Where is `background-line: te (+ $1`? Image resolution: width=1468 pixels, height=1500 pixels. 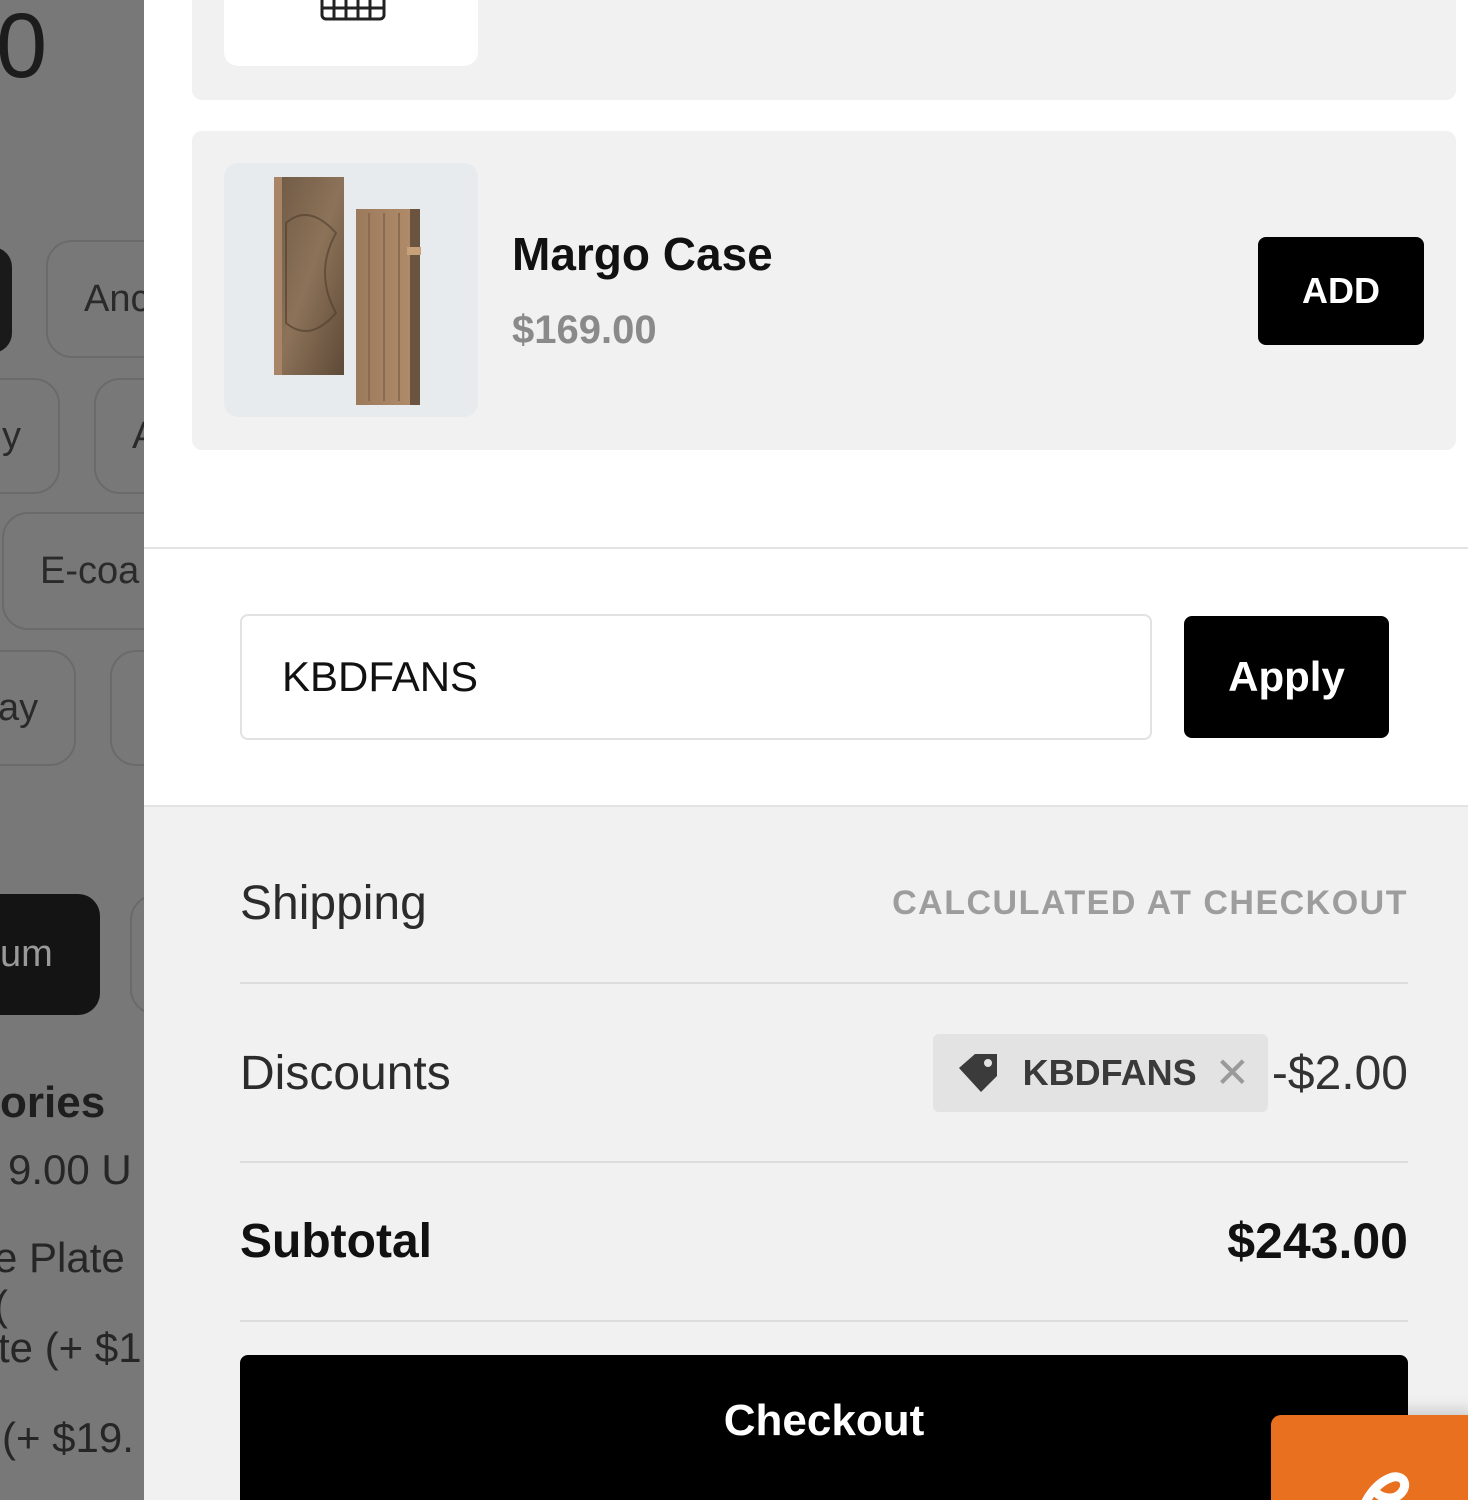
background-line: te (+ $1 is located at coordinates (71, 1347).